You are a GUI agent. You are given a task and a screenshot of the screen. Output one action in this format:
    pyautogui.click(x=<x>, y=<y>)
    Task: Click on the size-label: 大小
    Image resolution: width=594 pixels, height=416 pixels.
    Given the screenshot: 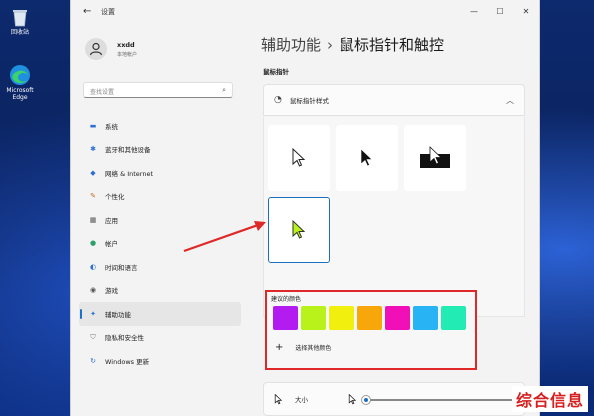 What is the action you would take?
    pyautogui.click(x=301, y=400)
    